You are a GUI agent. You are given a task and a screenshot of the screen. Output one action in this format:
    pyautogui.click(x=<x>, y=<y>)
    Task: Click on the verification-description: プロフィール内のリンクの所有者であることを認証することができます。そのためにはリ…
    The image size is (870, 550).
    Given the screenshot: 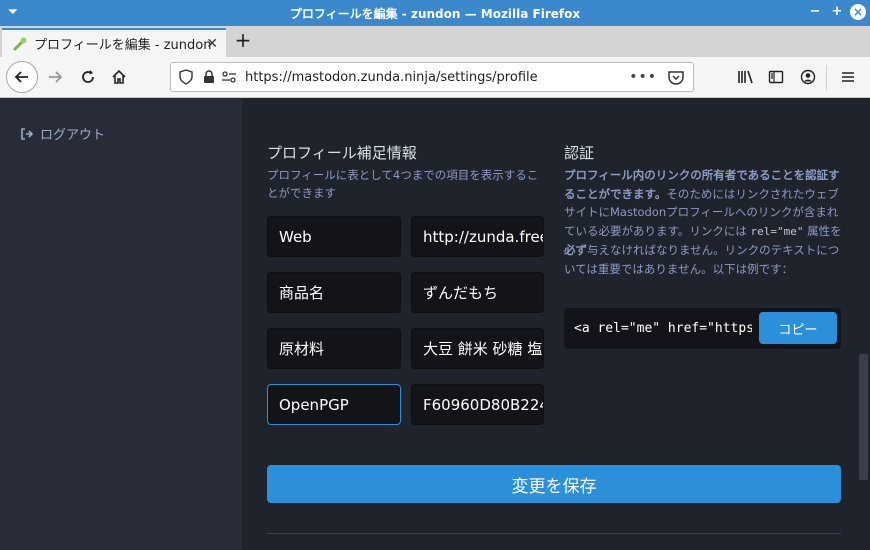 What is the action you would take?
    pyautogui.click(x=703, y=222)
    